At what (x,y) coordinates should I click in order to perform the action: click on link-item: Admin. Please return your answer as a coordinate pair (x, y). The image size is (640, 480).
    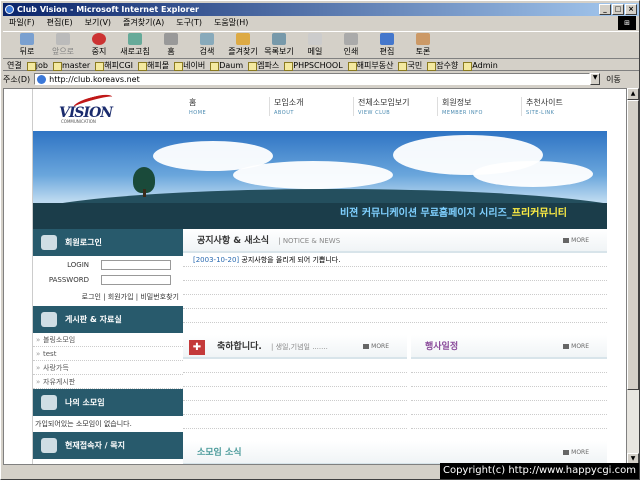
    Looking at the image, I should click on (482, 65).